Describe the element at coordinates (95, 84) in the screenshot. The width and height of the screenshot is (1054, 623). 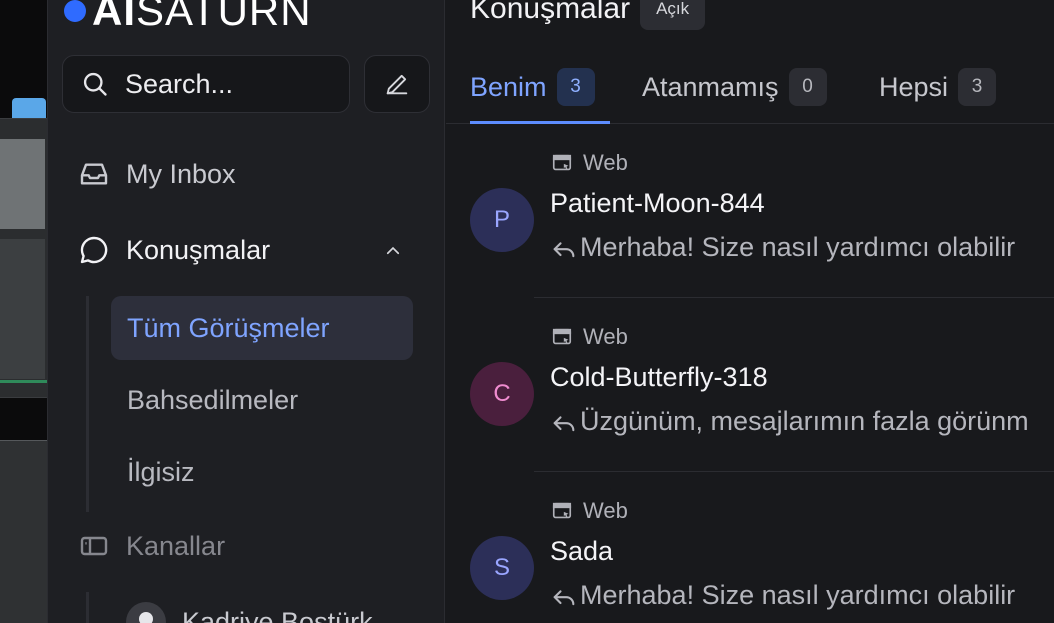
I see `search-icon` at that location.